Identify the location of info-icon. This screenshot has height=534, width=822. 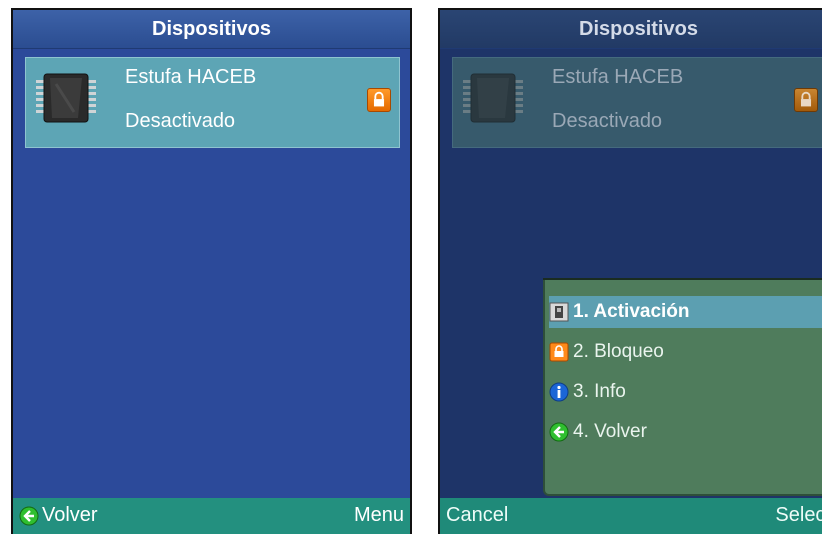
(559, 392).